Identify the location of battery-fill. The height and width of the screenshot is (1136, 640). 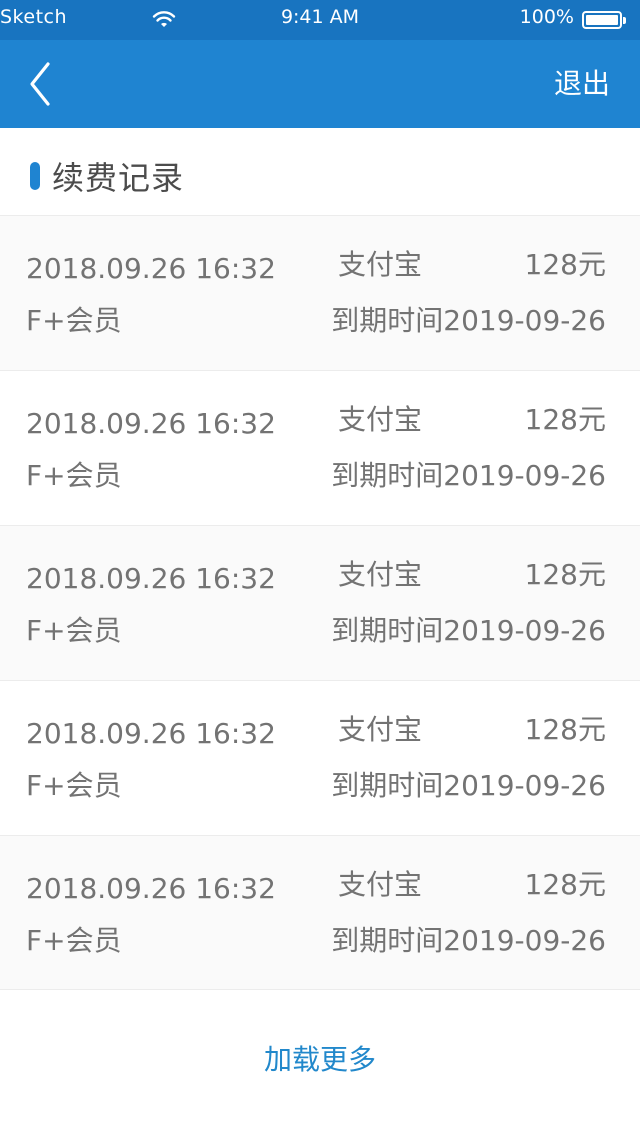
(602, 20).